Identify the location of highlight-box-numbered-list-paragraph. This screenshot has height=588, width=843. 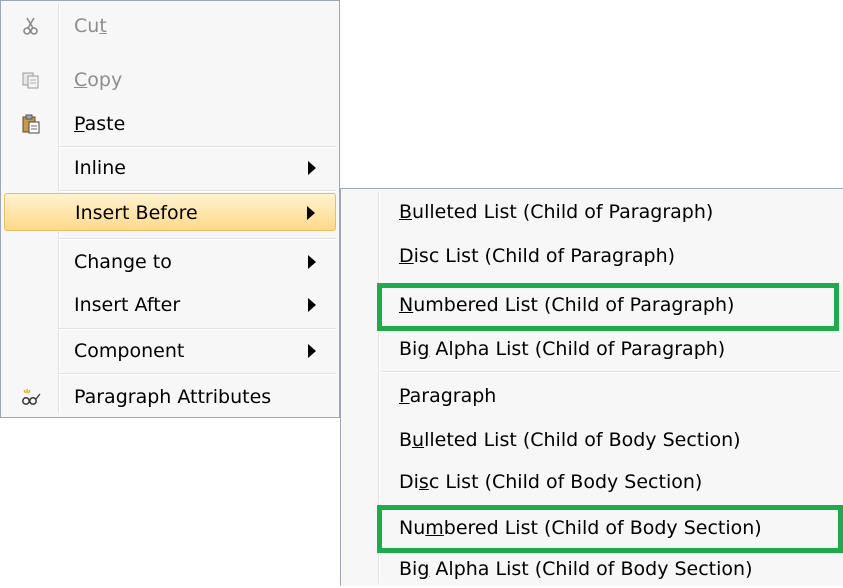
(608, 307).